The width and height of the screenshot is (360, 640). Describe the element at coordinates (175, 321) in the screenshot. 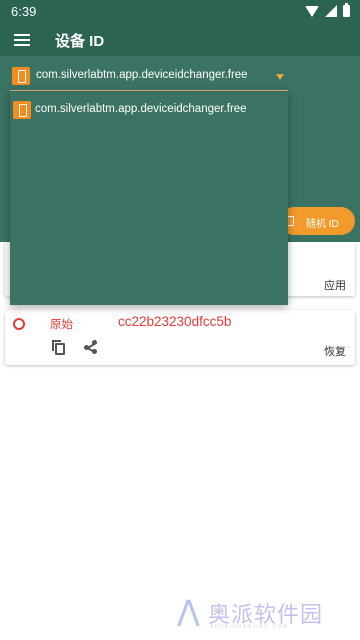

I see `device-id-value: cc22b23230dfcc5b` at that location.